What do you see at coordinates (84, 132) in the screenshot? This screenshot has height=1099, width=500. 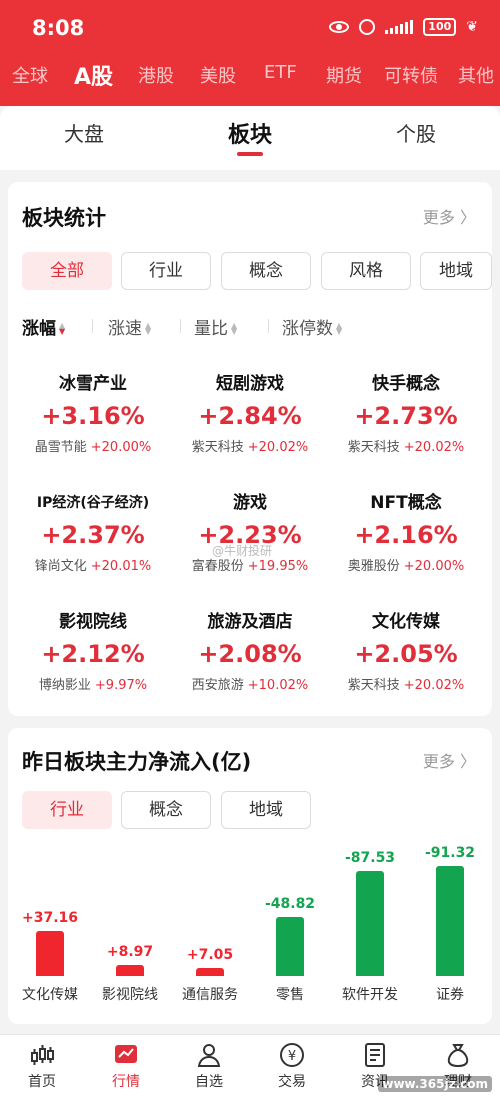 I see `tab-market-overview: 大盘` at bounding box center [84, 132].